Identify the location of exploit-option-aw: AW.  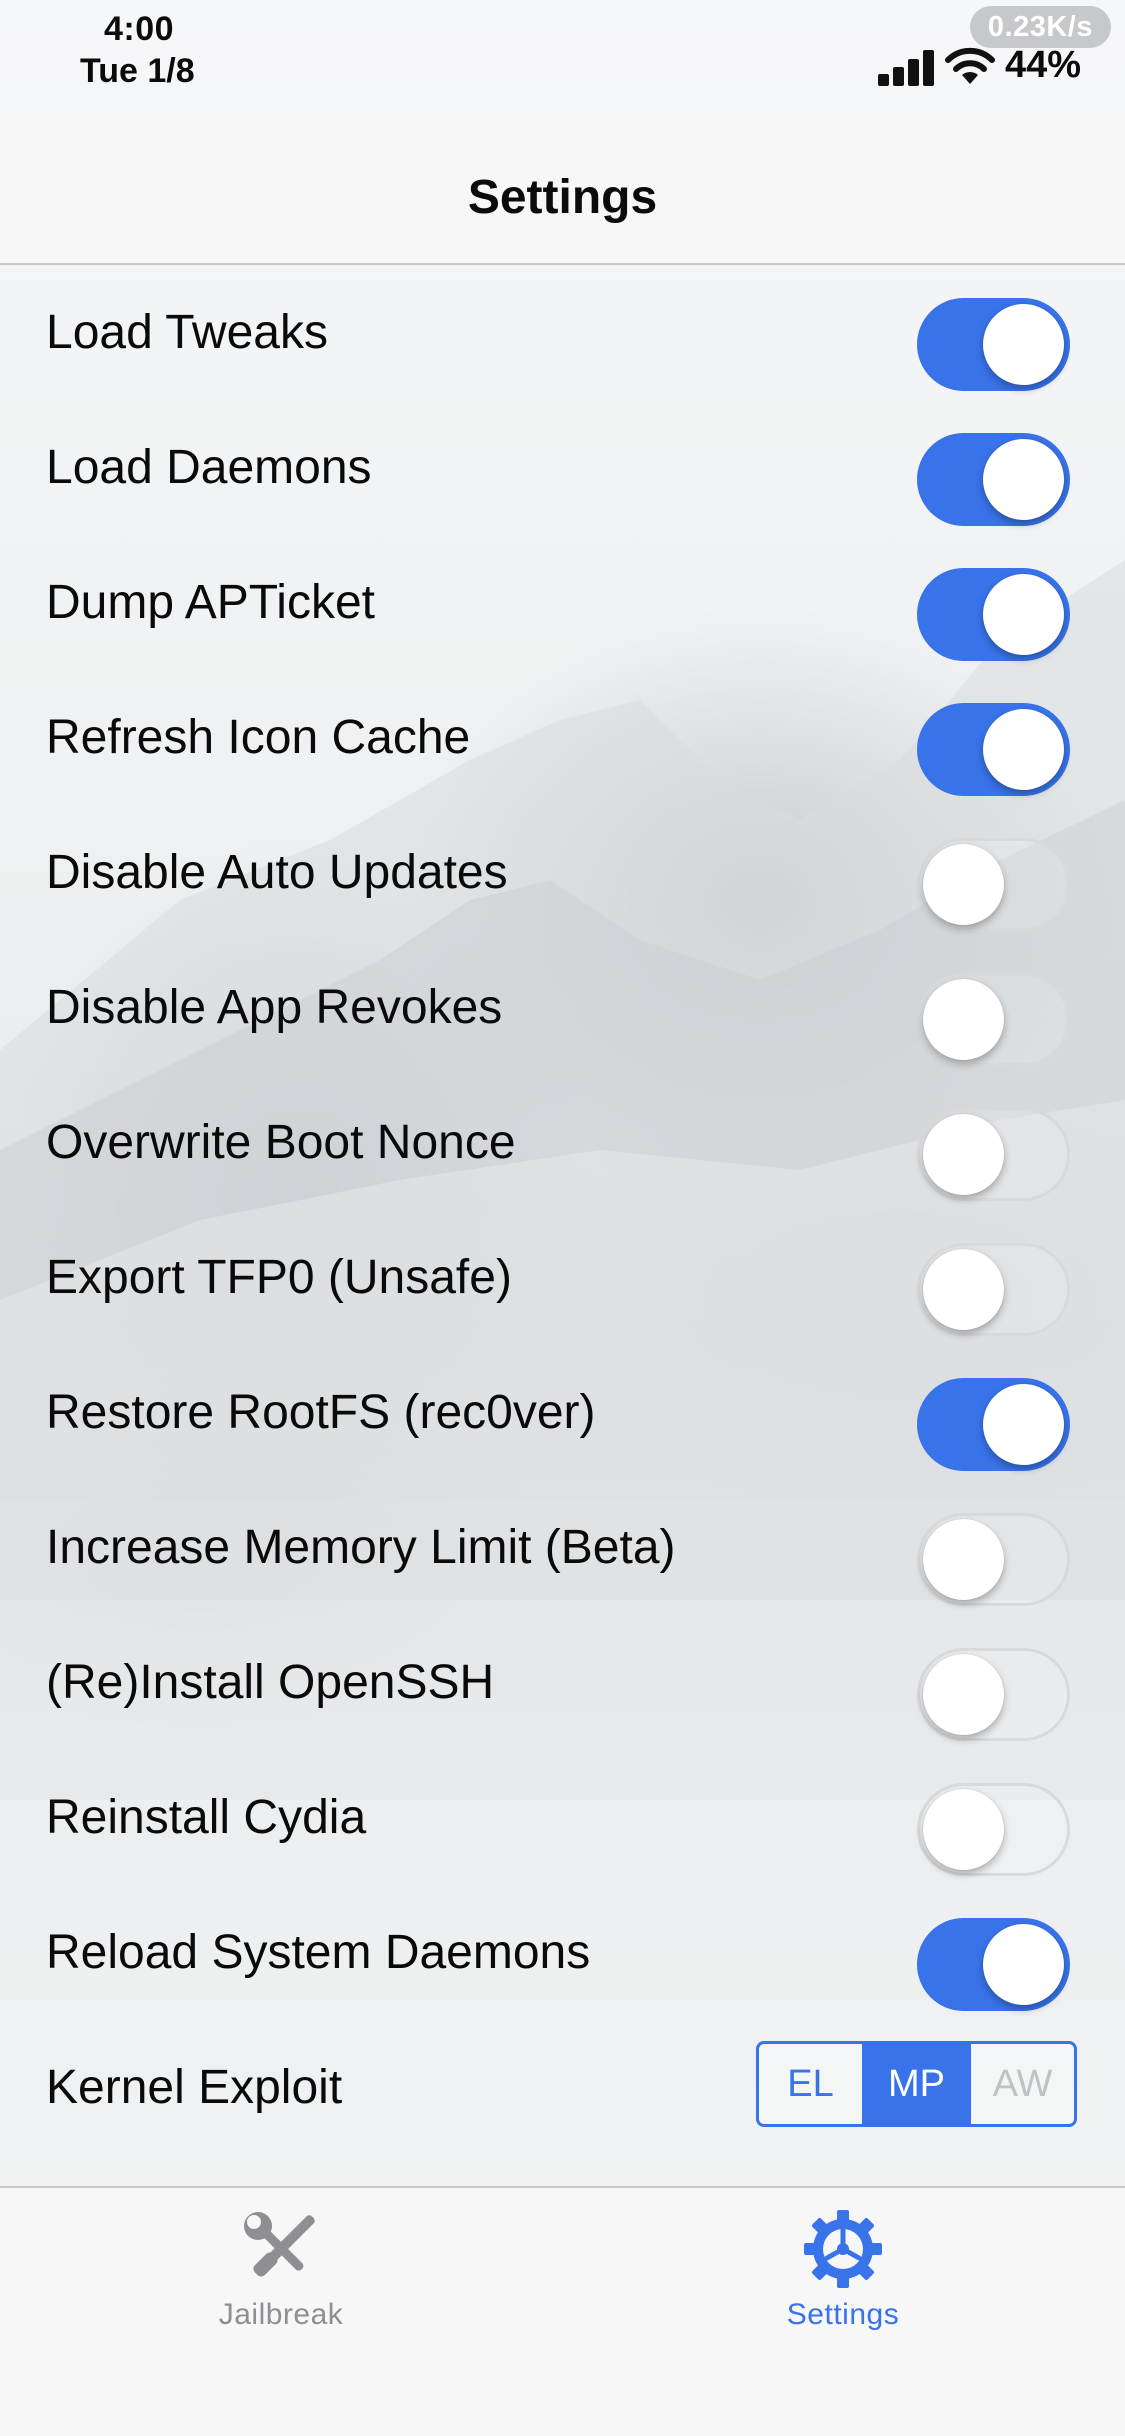
(1022, 2084).